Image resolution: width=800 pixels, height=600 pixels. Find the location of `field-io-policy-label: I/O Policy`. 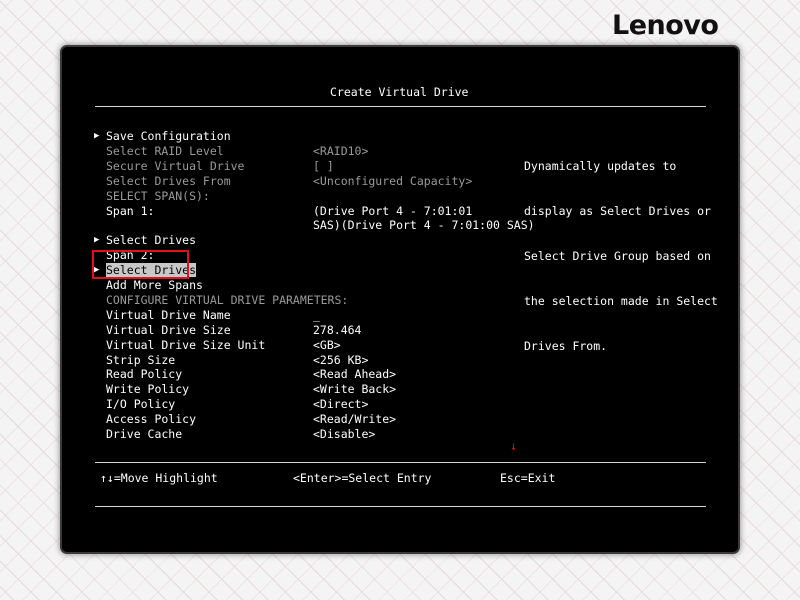

field-io-policy-label: I/O Policy is located at coordinates (141, 404).